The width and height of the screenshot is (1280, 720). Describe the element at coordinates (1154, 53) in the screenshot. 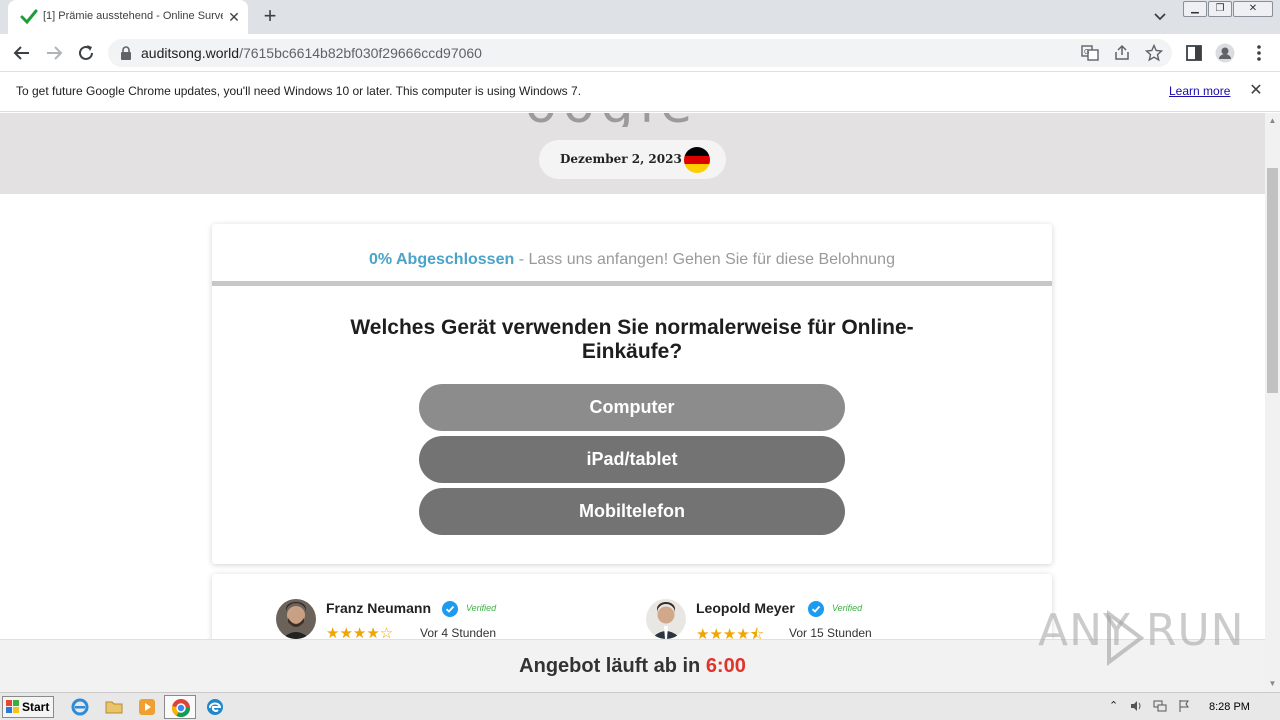

I see `bookmark-star-icon` at that location.